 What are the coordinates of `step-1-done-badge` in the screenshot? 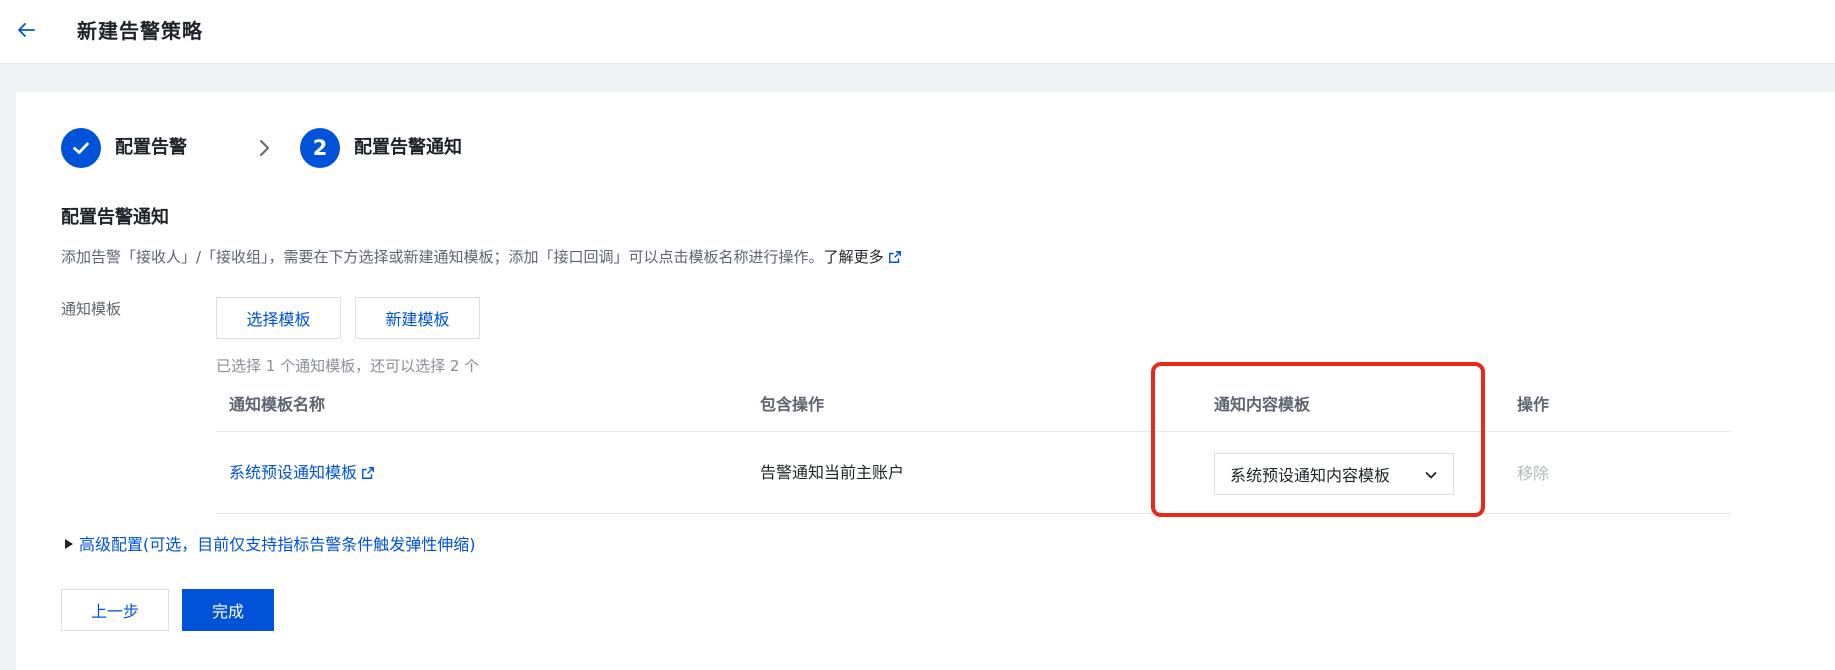 It's located at (81, 148).